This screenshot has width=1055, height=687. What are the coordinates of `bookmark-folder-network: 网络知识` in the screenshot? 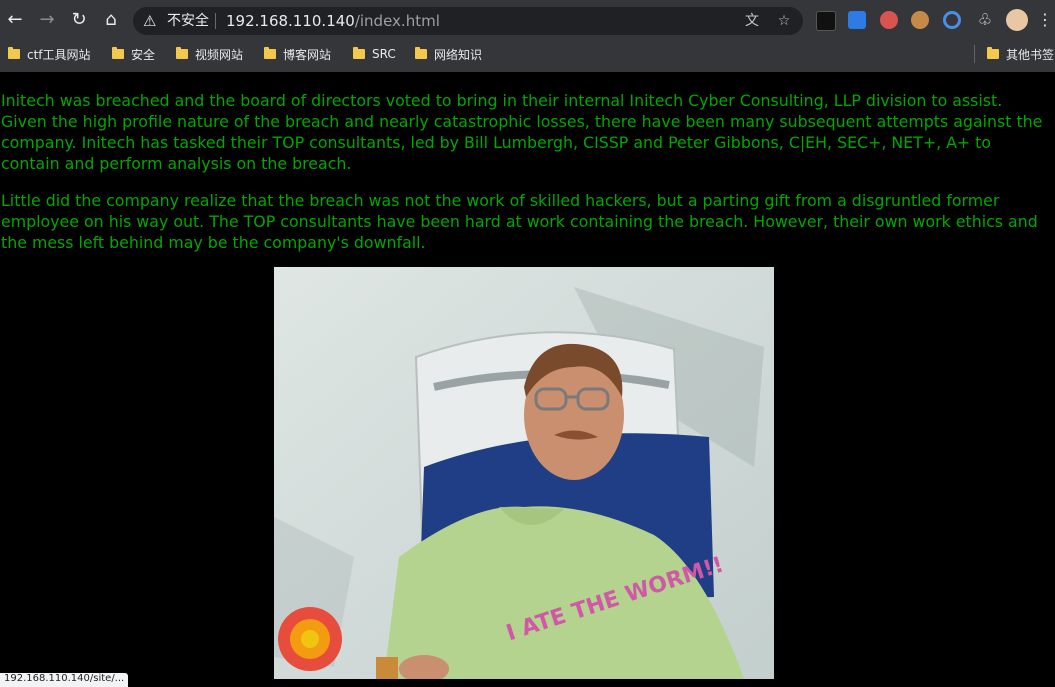 It's located at (448, 54).